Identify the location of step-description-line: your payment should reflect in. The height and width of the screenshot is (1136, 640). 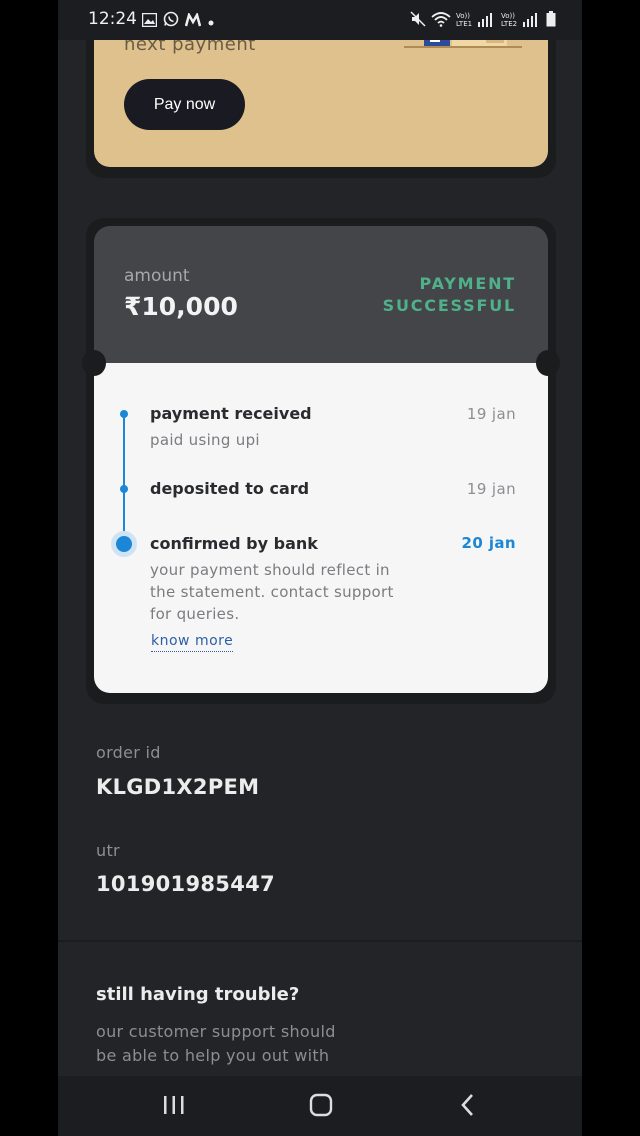
(270, 570).